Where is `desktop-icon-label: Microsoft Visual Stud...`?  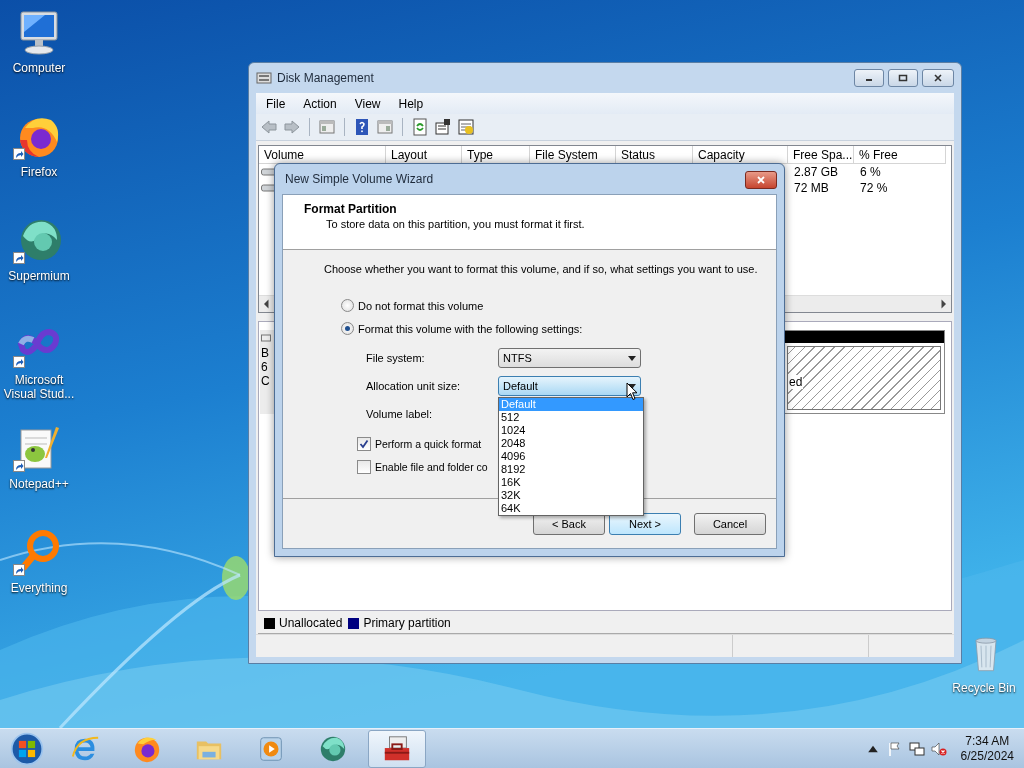
desktop-icon-label: Microsoft Visual Stud... is located at coordinates (39, 387).